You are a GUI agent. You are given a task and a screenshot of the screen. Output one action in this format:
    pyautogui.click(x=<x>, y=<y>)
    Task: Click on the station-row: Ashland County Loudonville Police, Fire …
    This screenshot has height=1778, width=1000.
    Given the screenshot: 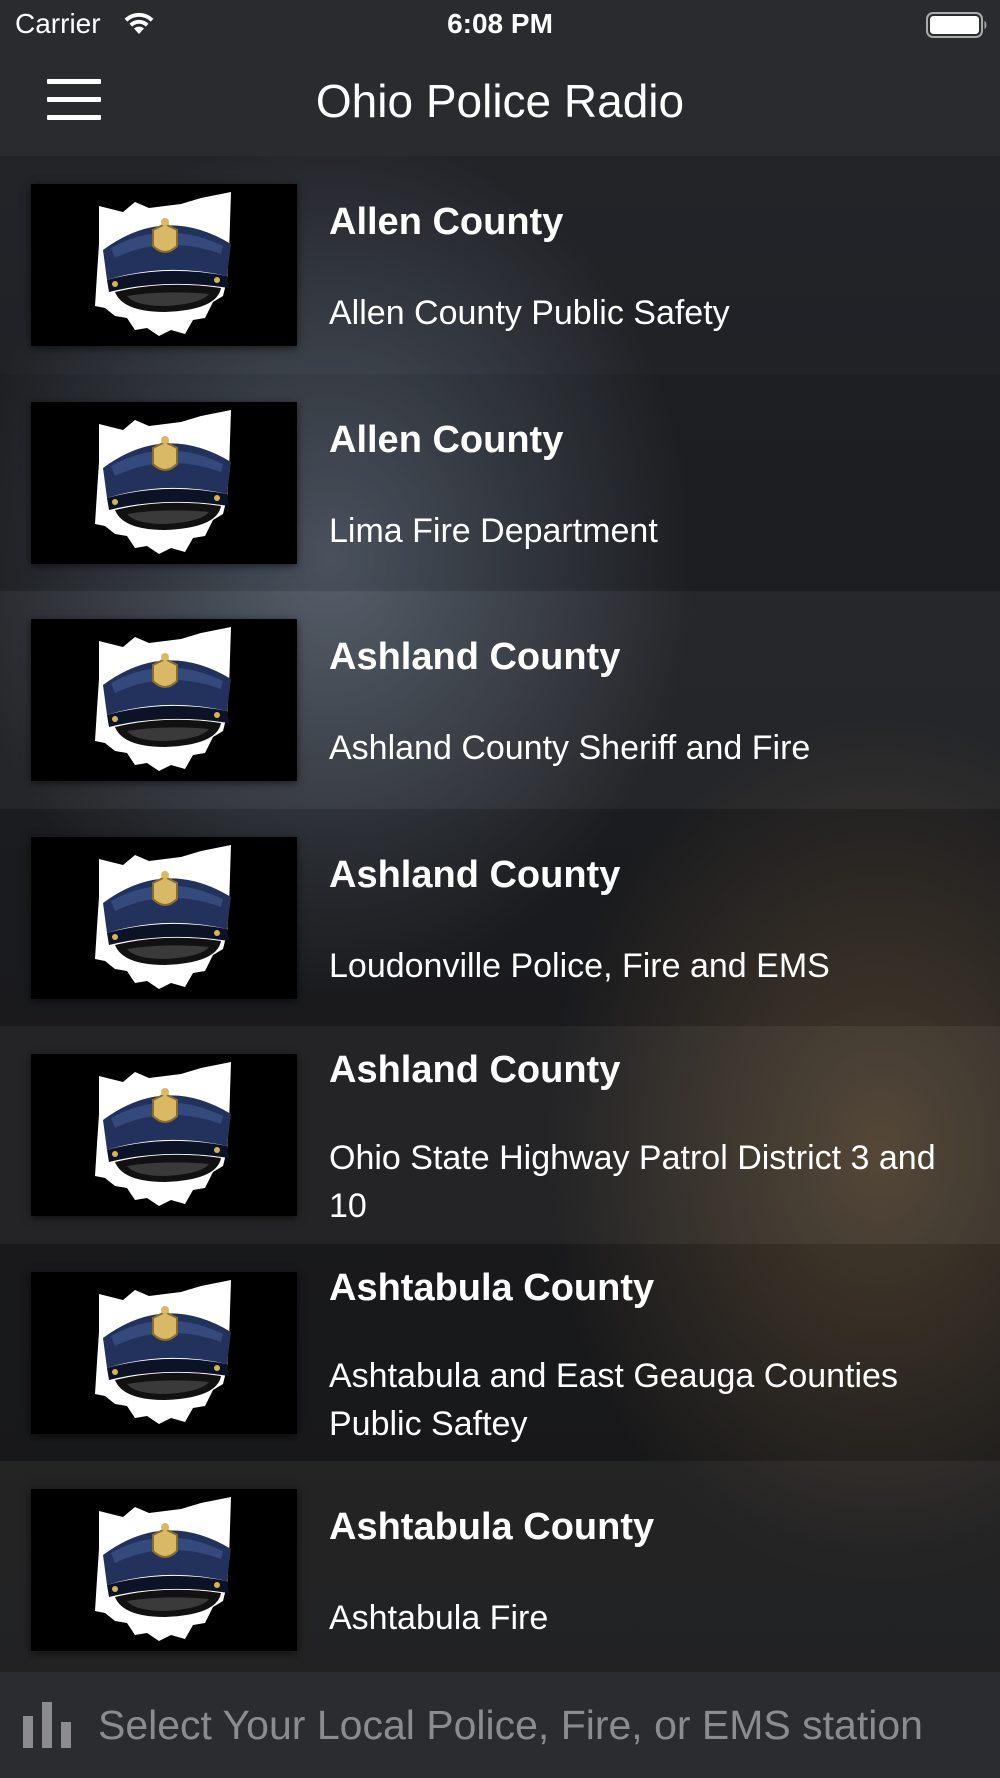 What is the action you would take?
    pyautogui.click(x=500, y=917)
    